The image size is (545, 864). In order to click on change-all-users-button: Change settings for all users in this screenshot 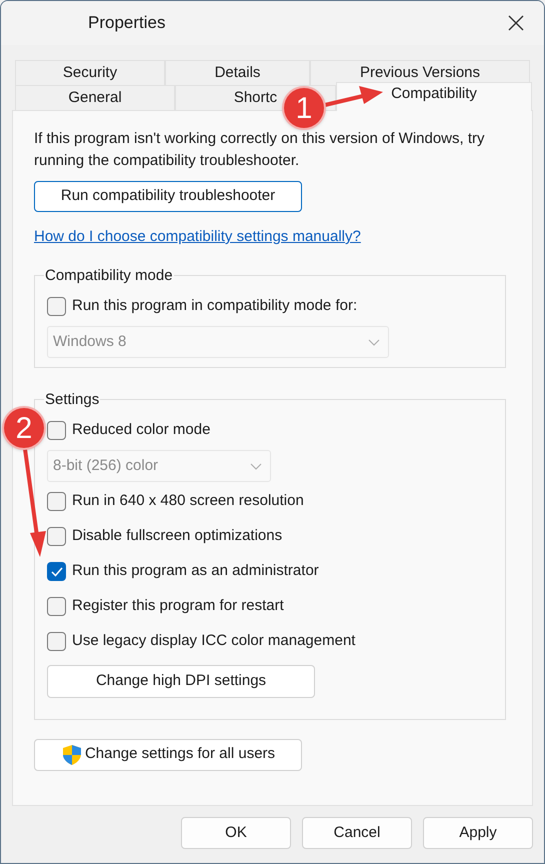, I will do `click(168, 754)`.